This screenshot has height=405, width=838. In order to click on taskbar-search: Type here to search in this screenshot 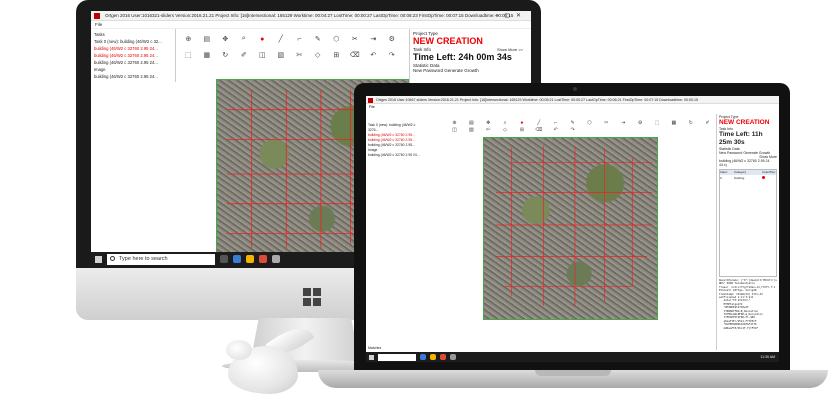, I will do `click(161, 259)`.